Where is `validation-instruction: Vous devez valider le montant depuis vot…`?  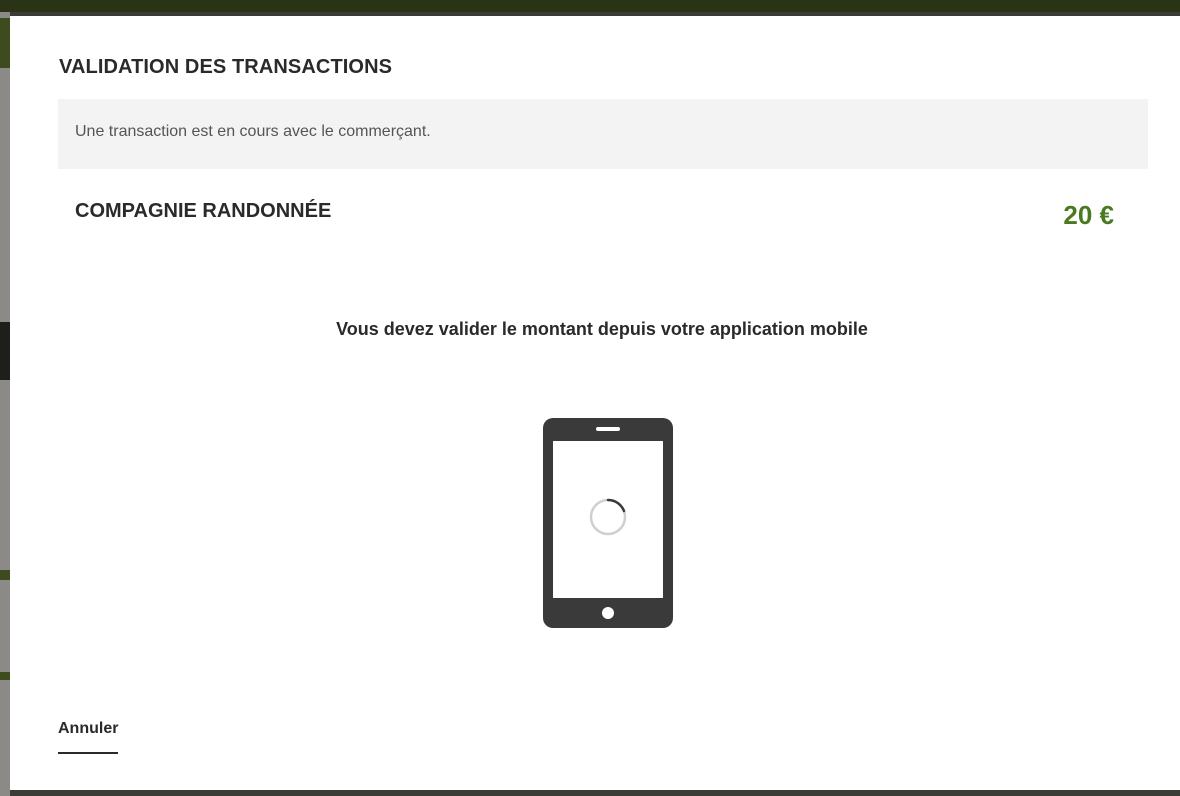
validation-instruction: Vous devez valider le montant depuis vot… is located at coordinates (602, 329).